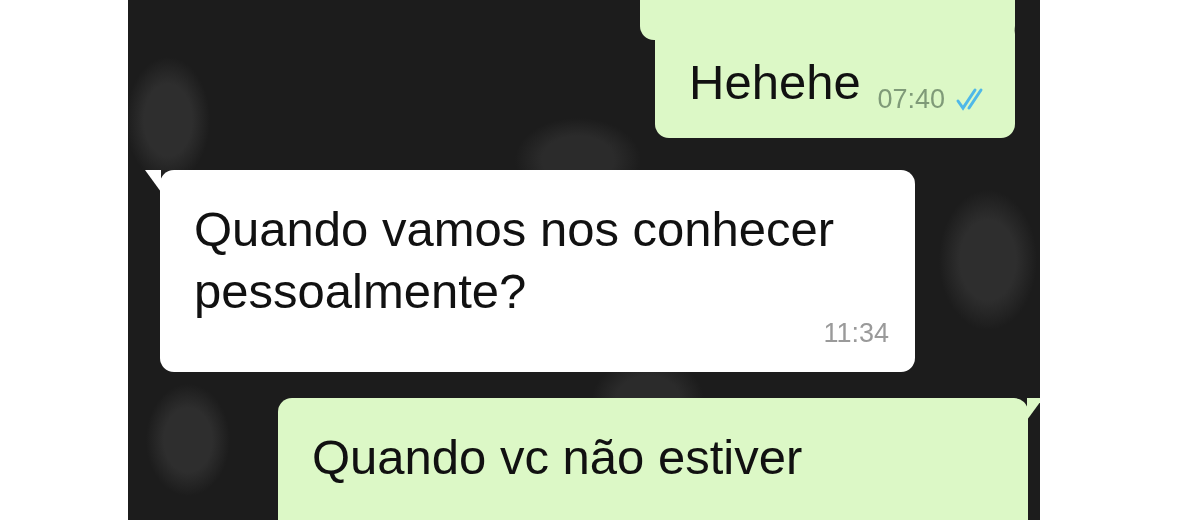 Image resolution: width=1200 pixels, height=526 pixels. What do you see at coordinates (911, 99) in the screenshot?
I see `message-time: 07:40` at bounding box center [911, 99].